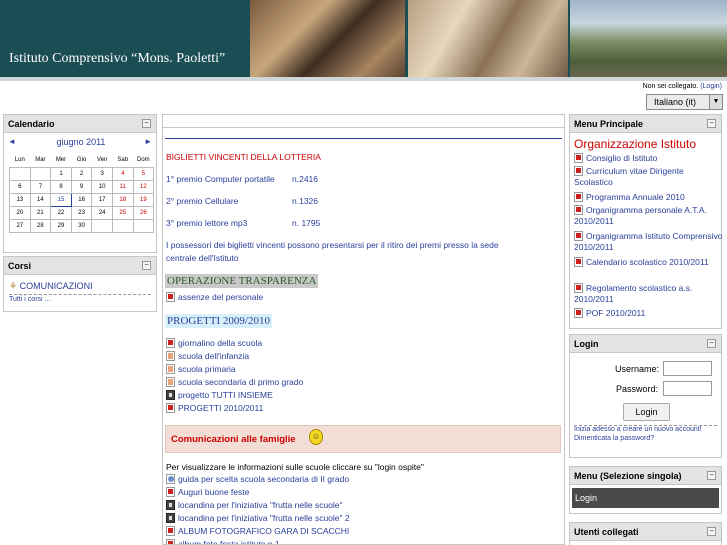 The image size is (727, 545). I want to click on main-menu-link: Programma Annuale 2010, so click(635, 197).